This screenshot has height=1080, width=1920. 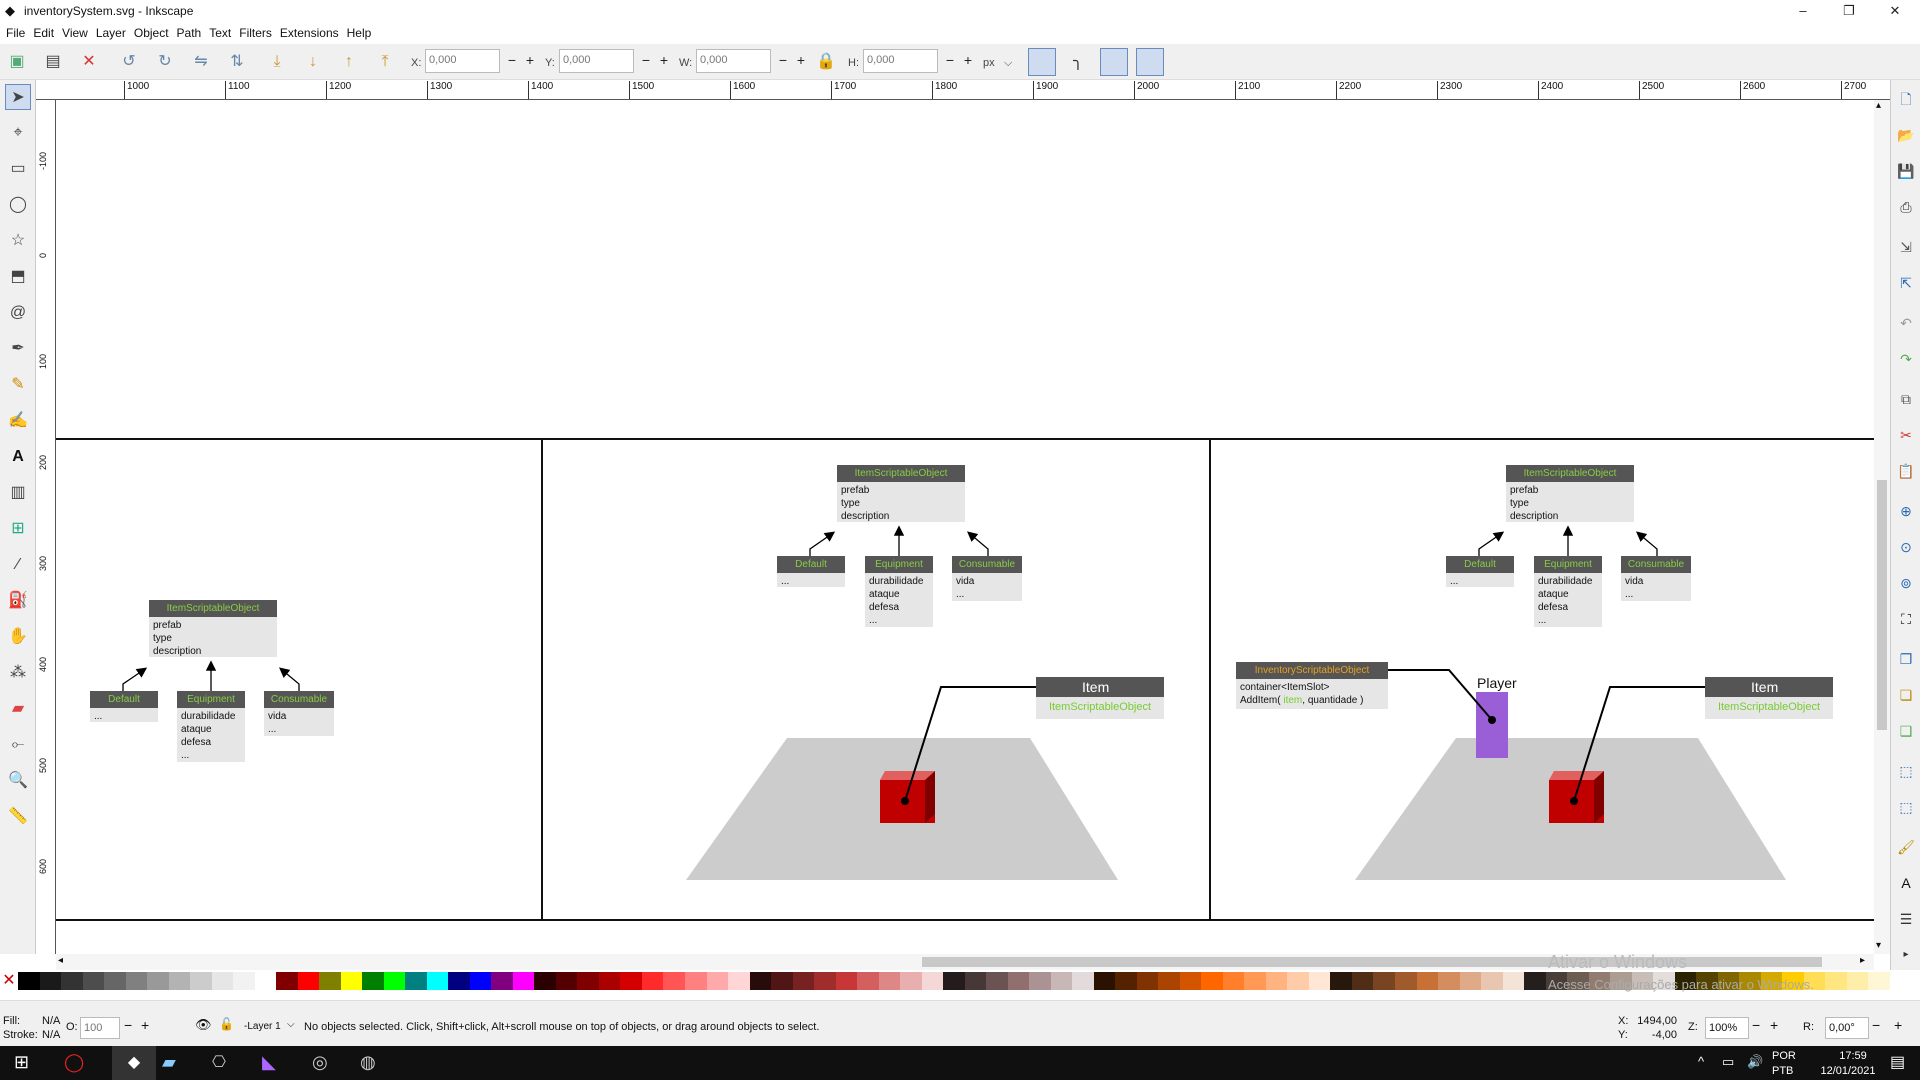 I want to click on x-increment-button: +, so click(x=530, y=61).